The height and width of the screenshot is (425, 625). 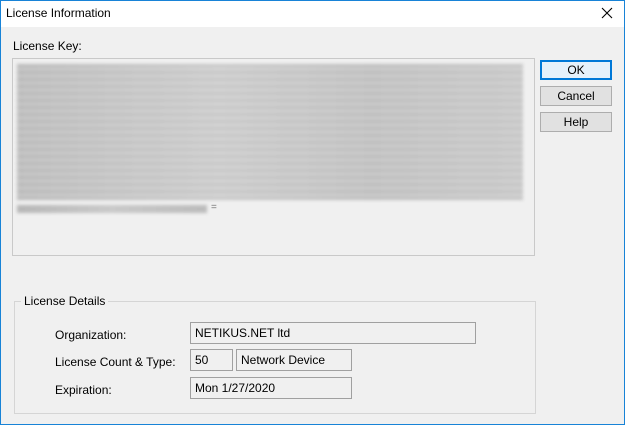 I want to click on close-icon, so click(x=607, y=14).